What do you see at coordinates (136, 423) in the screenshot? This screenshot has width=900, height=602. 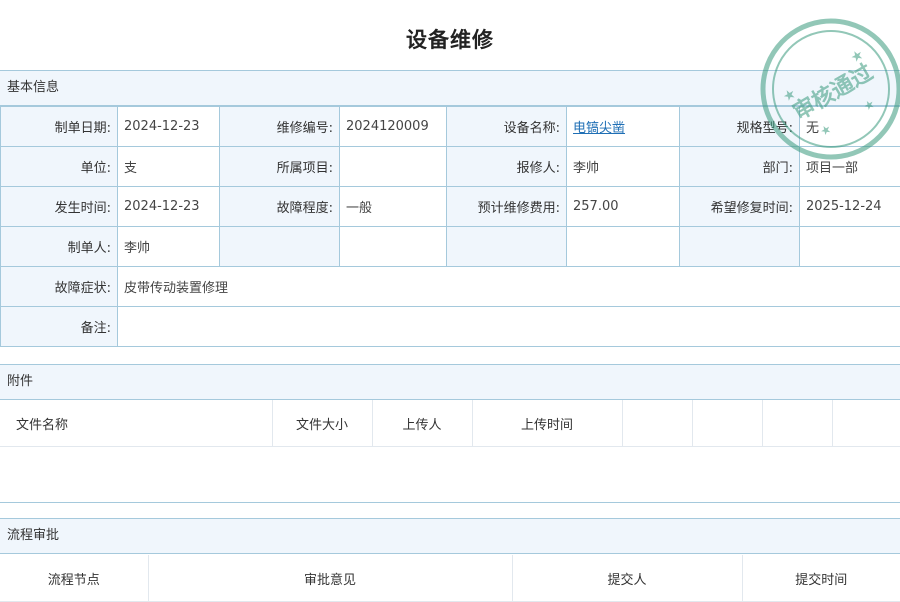 I see `column-header-file-name: 文件名称` at bounding box center [136, 423].